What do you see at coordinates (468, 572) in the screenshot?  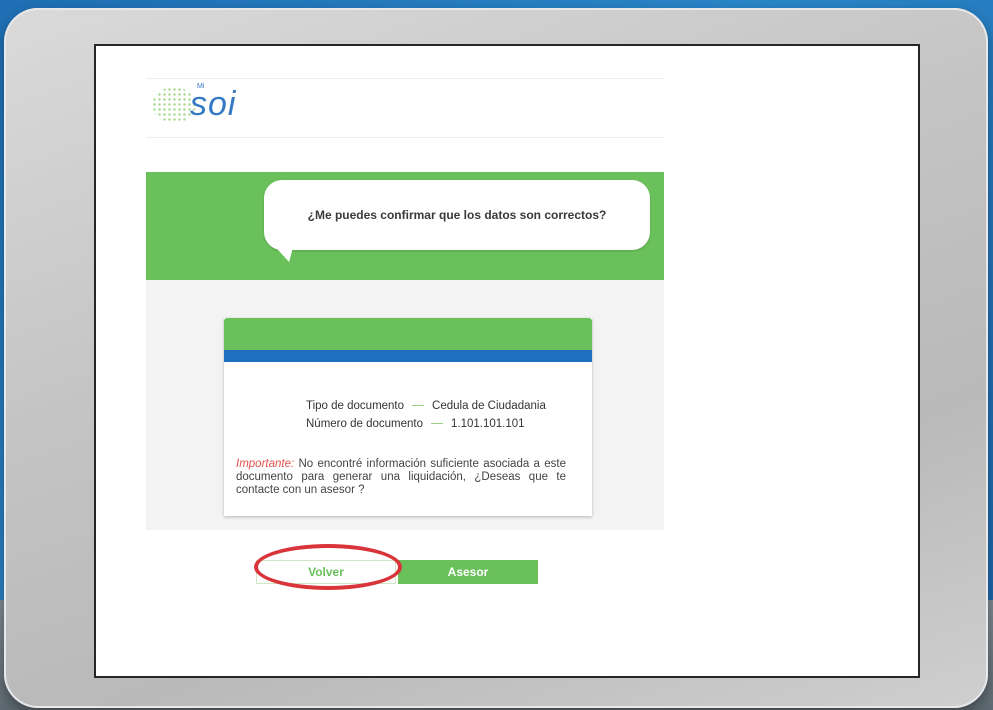 I see `asesor-button: Asesor` at bounding box center [468, 572].